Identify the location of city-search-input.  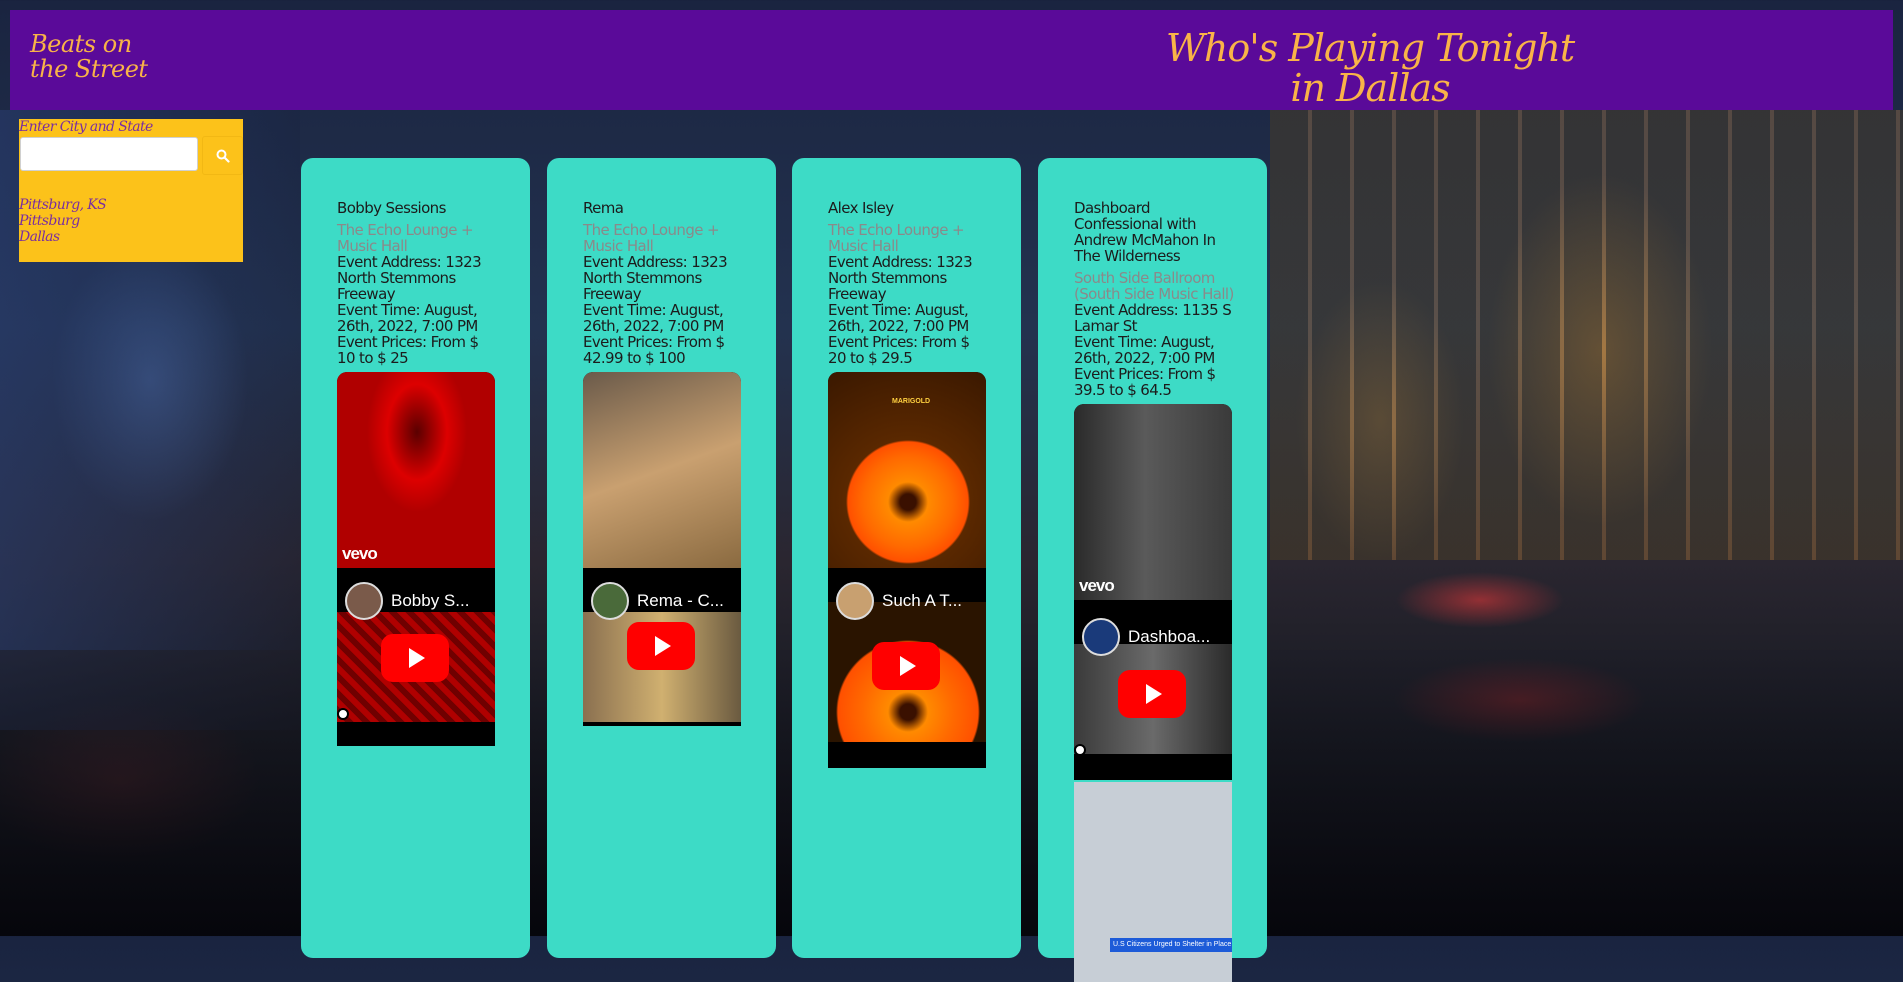
(109, 154).